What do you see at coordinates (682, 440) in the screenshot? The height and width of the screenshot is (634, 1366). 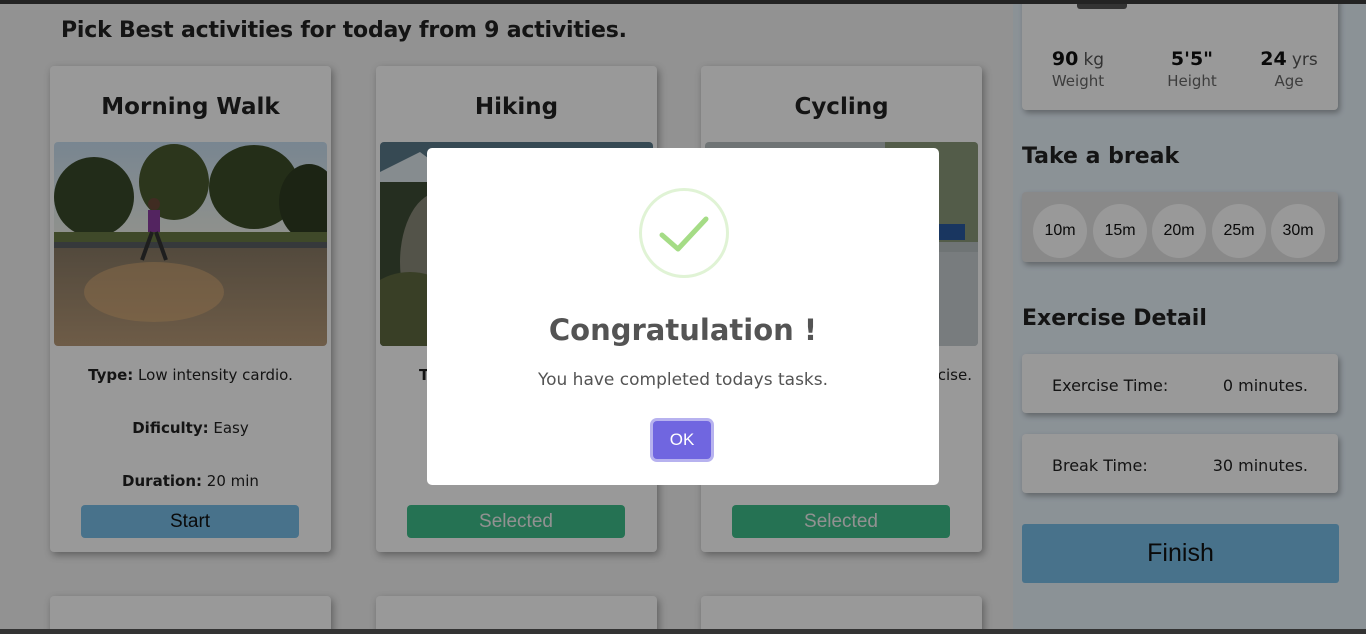 I see `ok-button: OK` at bounding box center [682, 440].